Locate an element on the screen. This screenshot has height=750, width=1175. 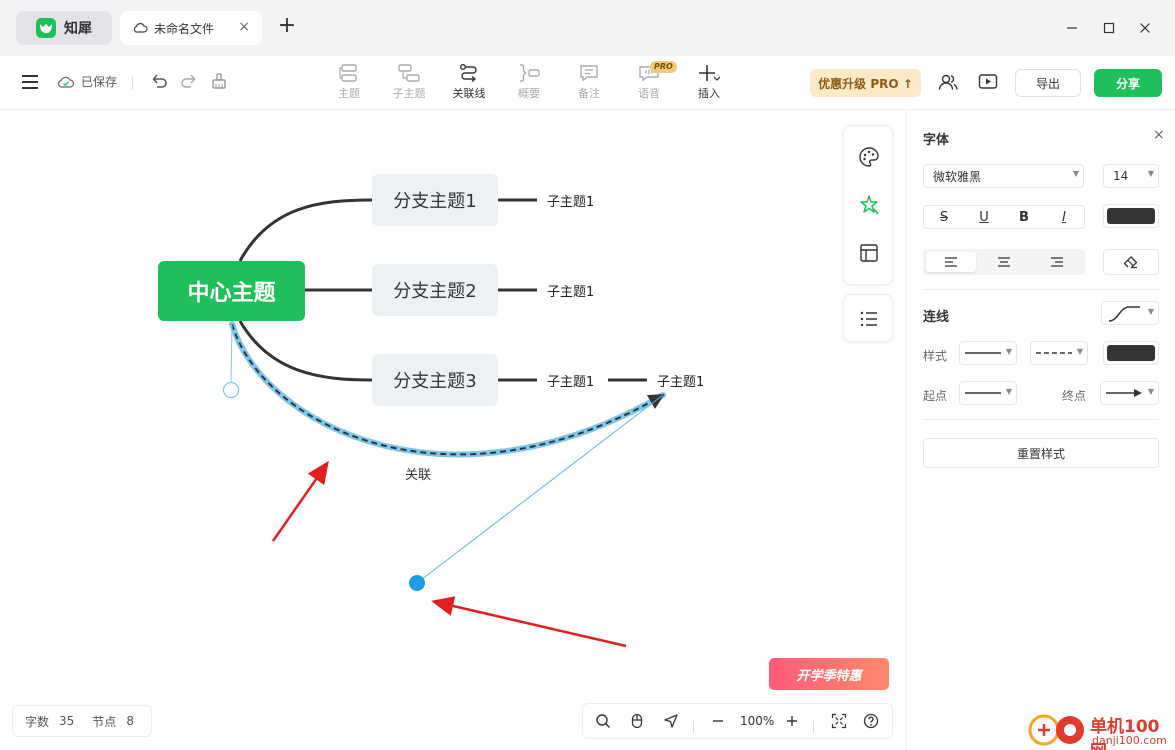
style-label: 样式 is located at coordinates (935, 356).